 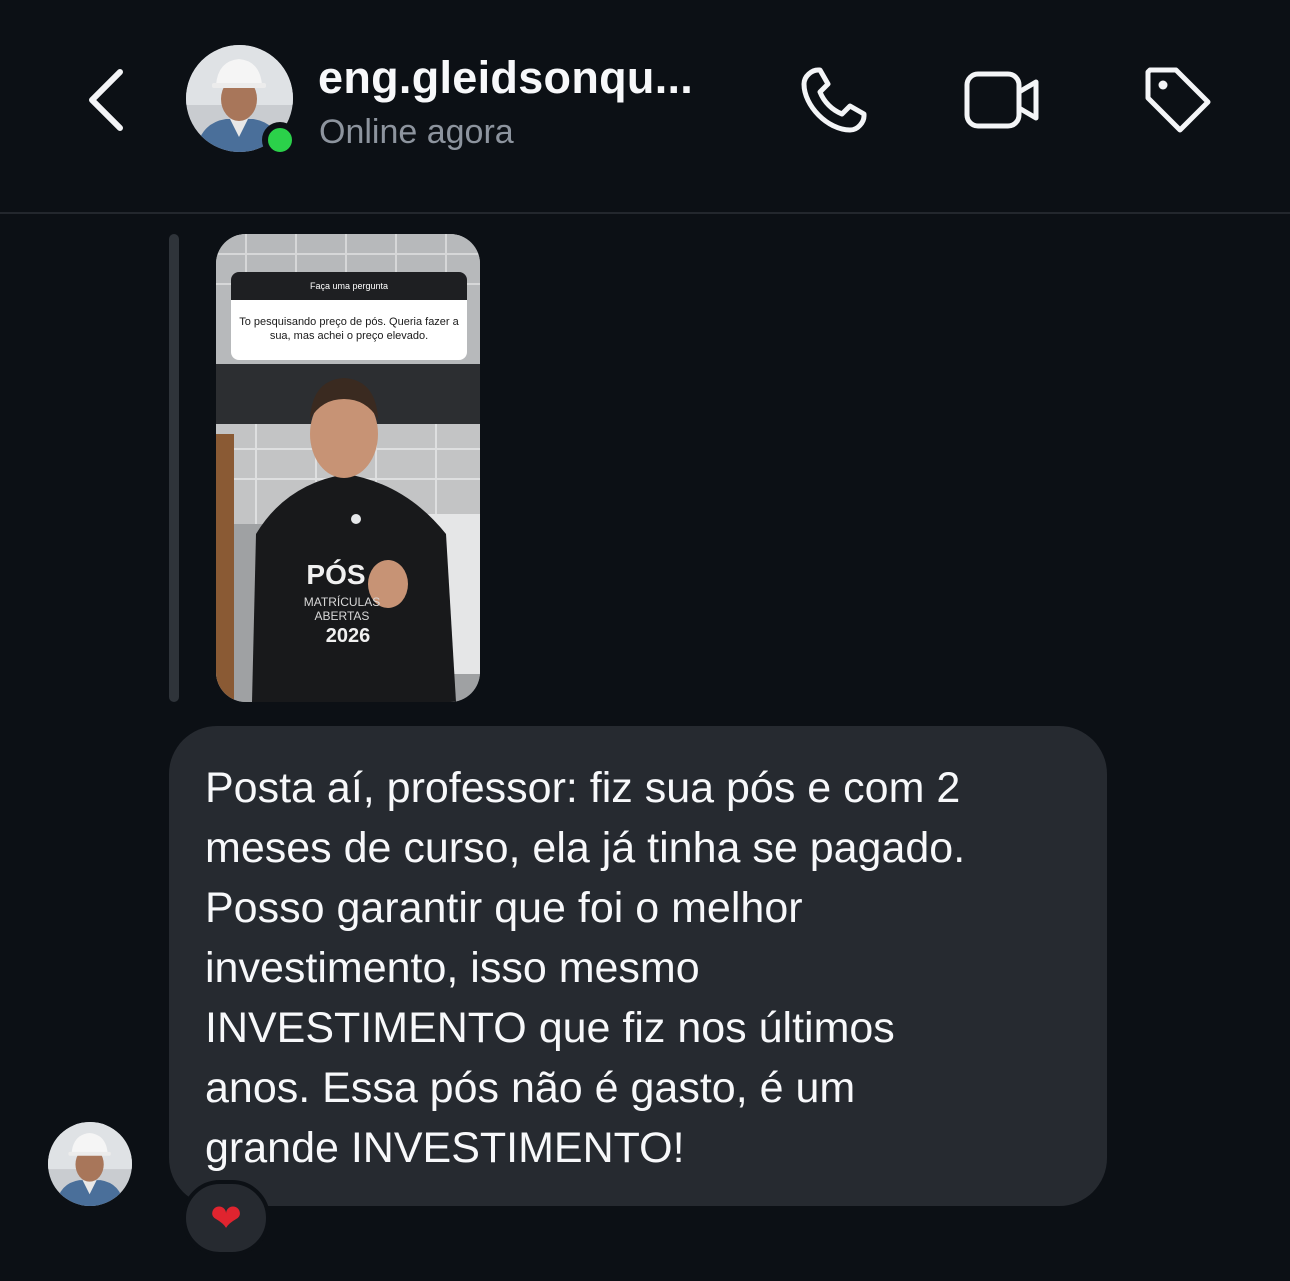 What do you see at coordinates (335, 574) in the screenshot?
I see `shirt-text: PÓS` at bounding box center [335, 574].